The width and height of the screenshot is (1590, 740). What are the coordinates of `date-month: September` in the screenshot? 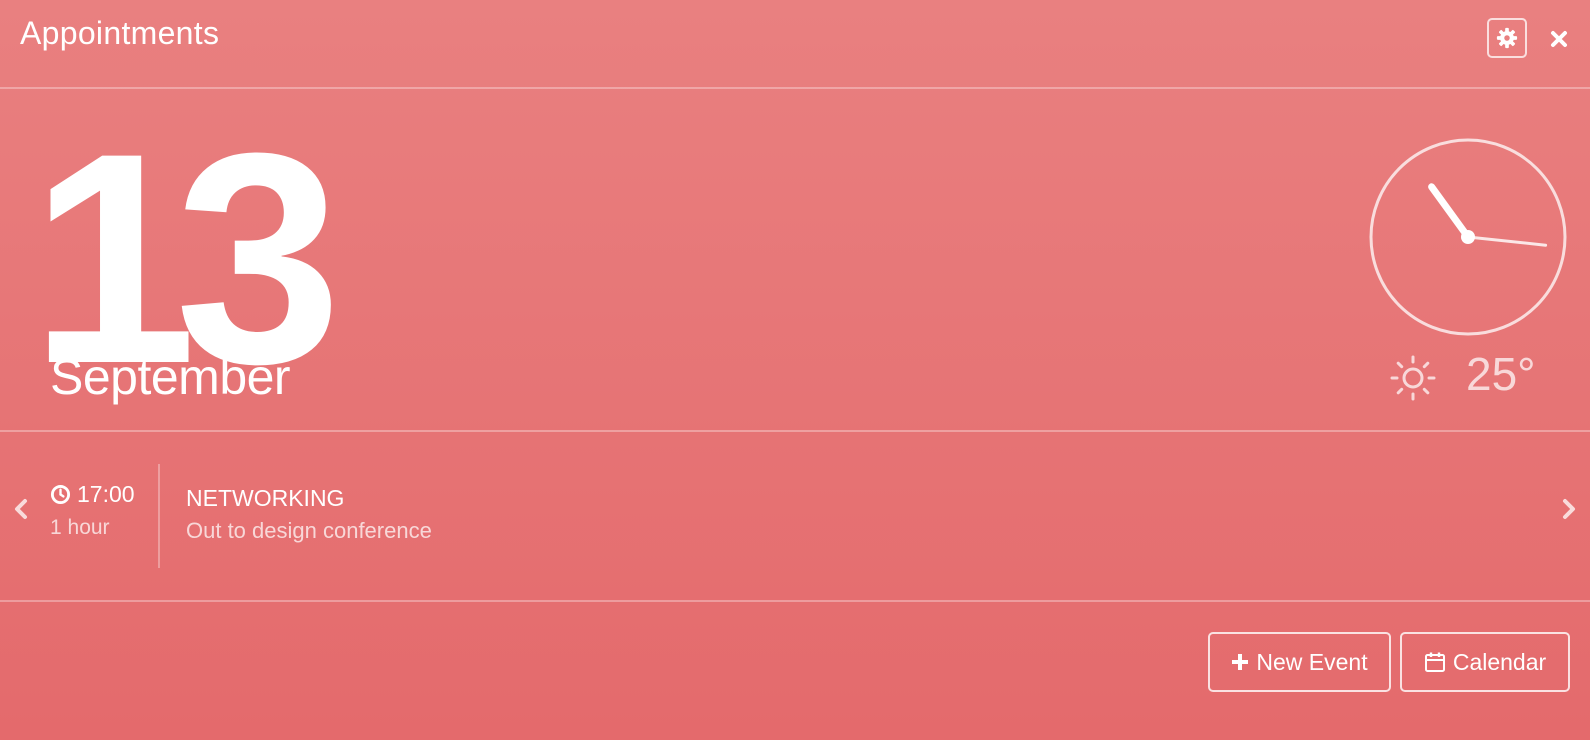 It's located at (170, 377).